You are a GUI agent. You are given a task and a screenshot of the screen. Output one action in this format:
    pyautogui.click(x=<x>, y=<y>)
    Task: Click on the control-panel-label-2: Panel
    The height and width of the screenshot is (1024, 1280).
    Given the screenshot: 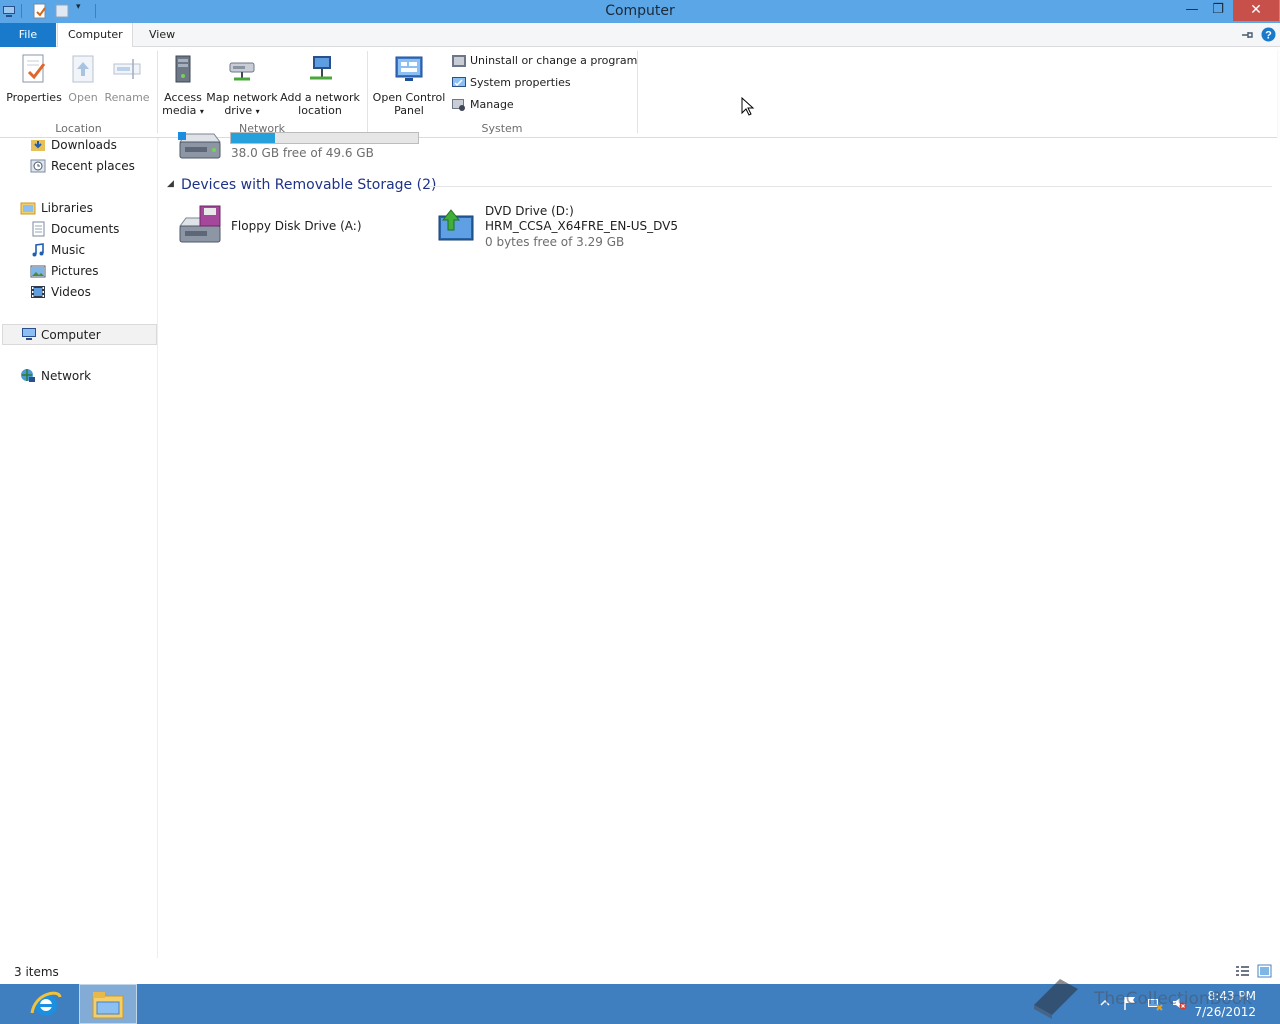 What is the action you would take?
    pyautogui.click(x=409, y=110)
    